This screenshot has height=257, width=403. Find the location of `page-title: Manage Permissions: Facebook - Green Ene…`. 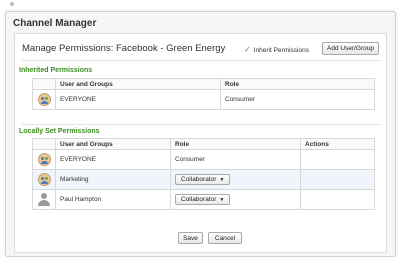

page-title: Manage Permissions: Facebook - Green Ene… is located at coordinates (124, 48).